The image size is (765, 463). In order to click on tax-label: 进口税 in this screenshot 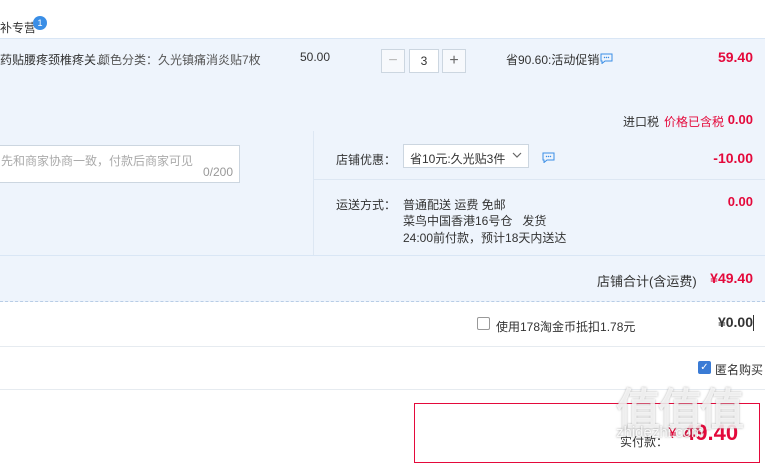, I will do `click(641, 122)`.